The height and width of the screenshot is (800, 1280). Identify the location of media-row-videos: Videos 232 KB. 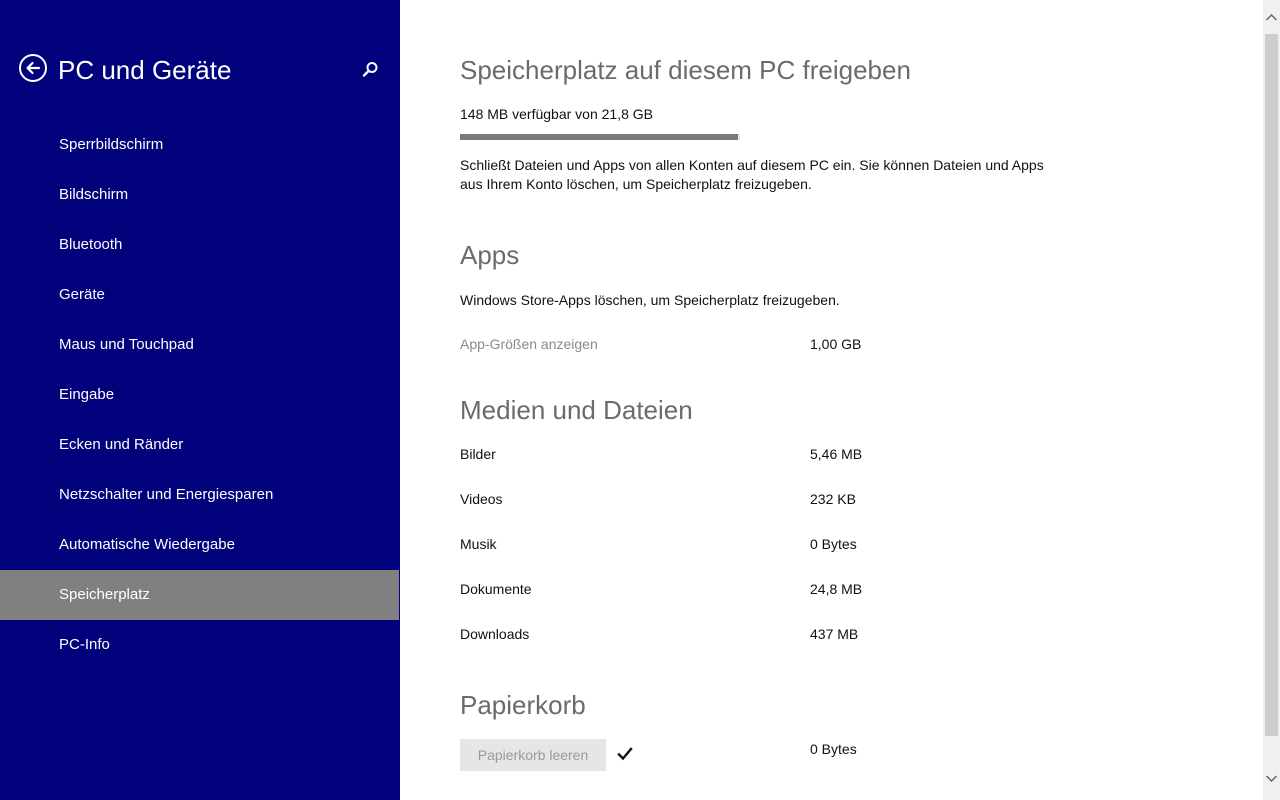
(710, 501).